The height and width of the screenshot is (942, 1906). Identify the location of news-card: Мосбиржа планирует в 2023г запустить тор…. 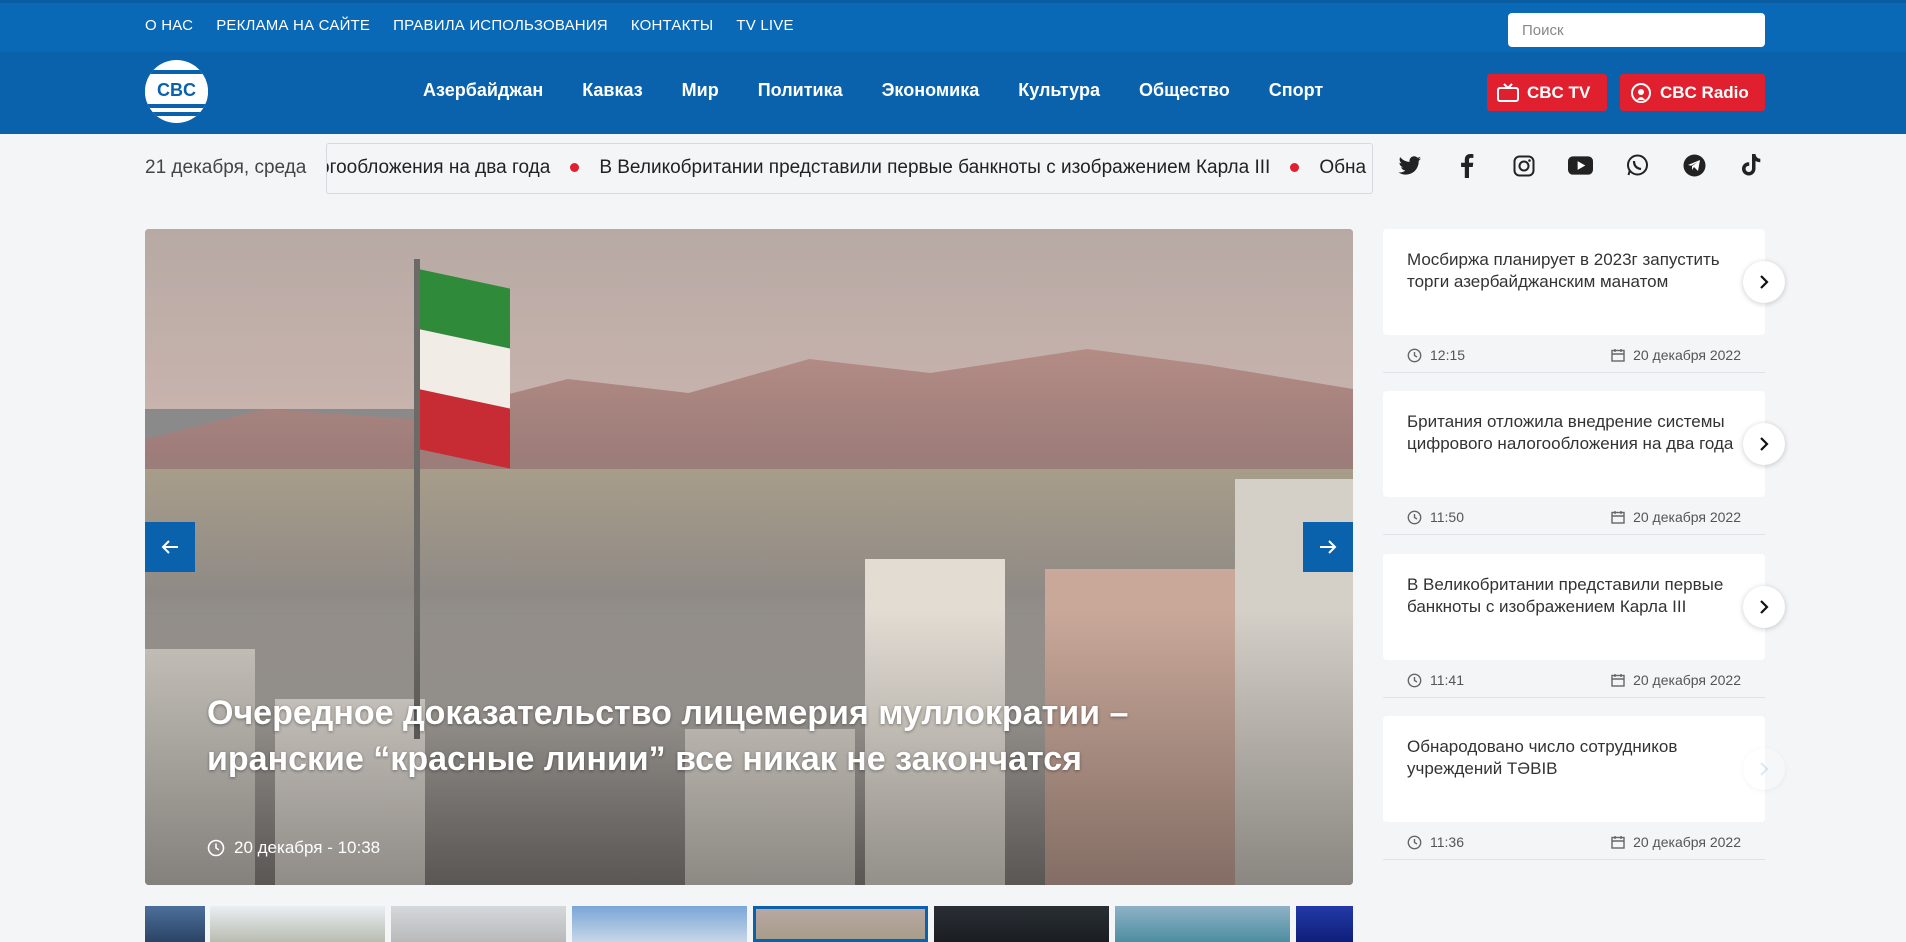
(1584, 282).